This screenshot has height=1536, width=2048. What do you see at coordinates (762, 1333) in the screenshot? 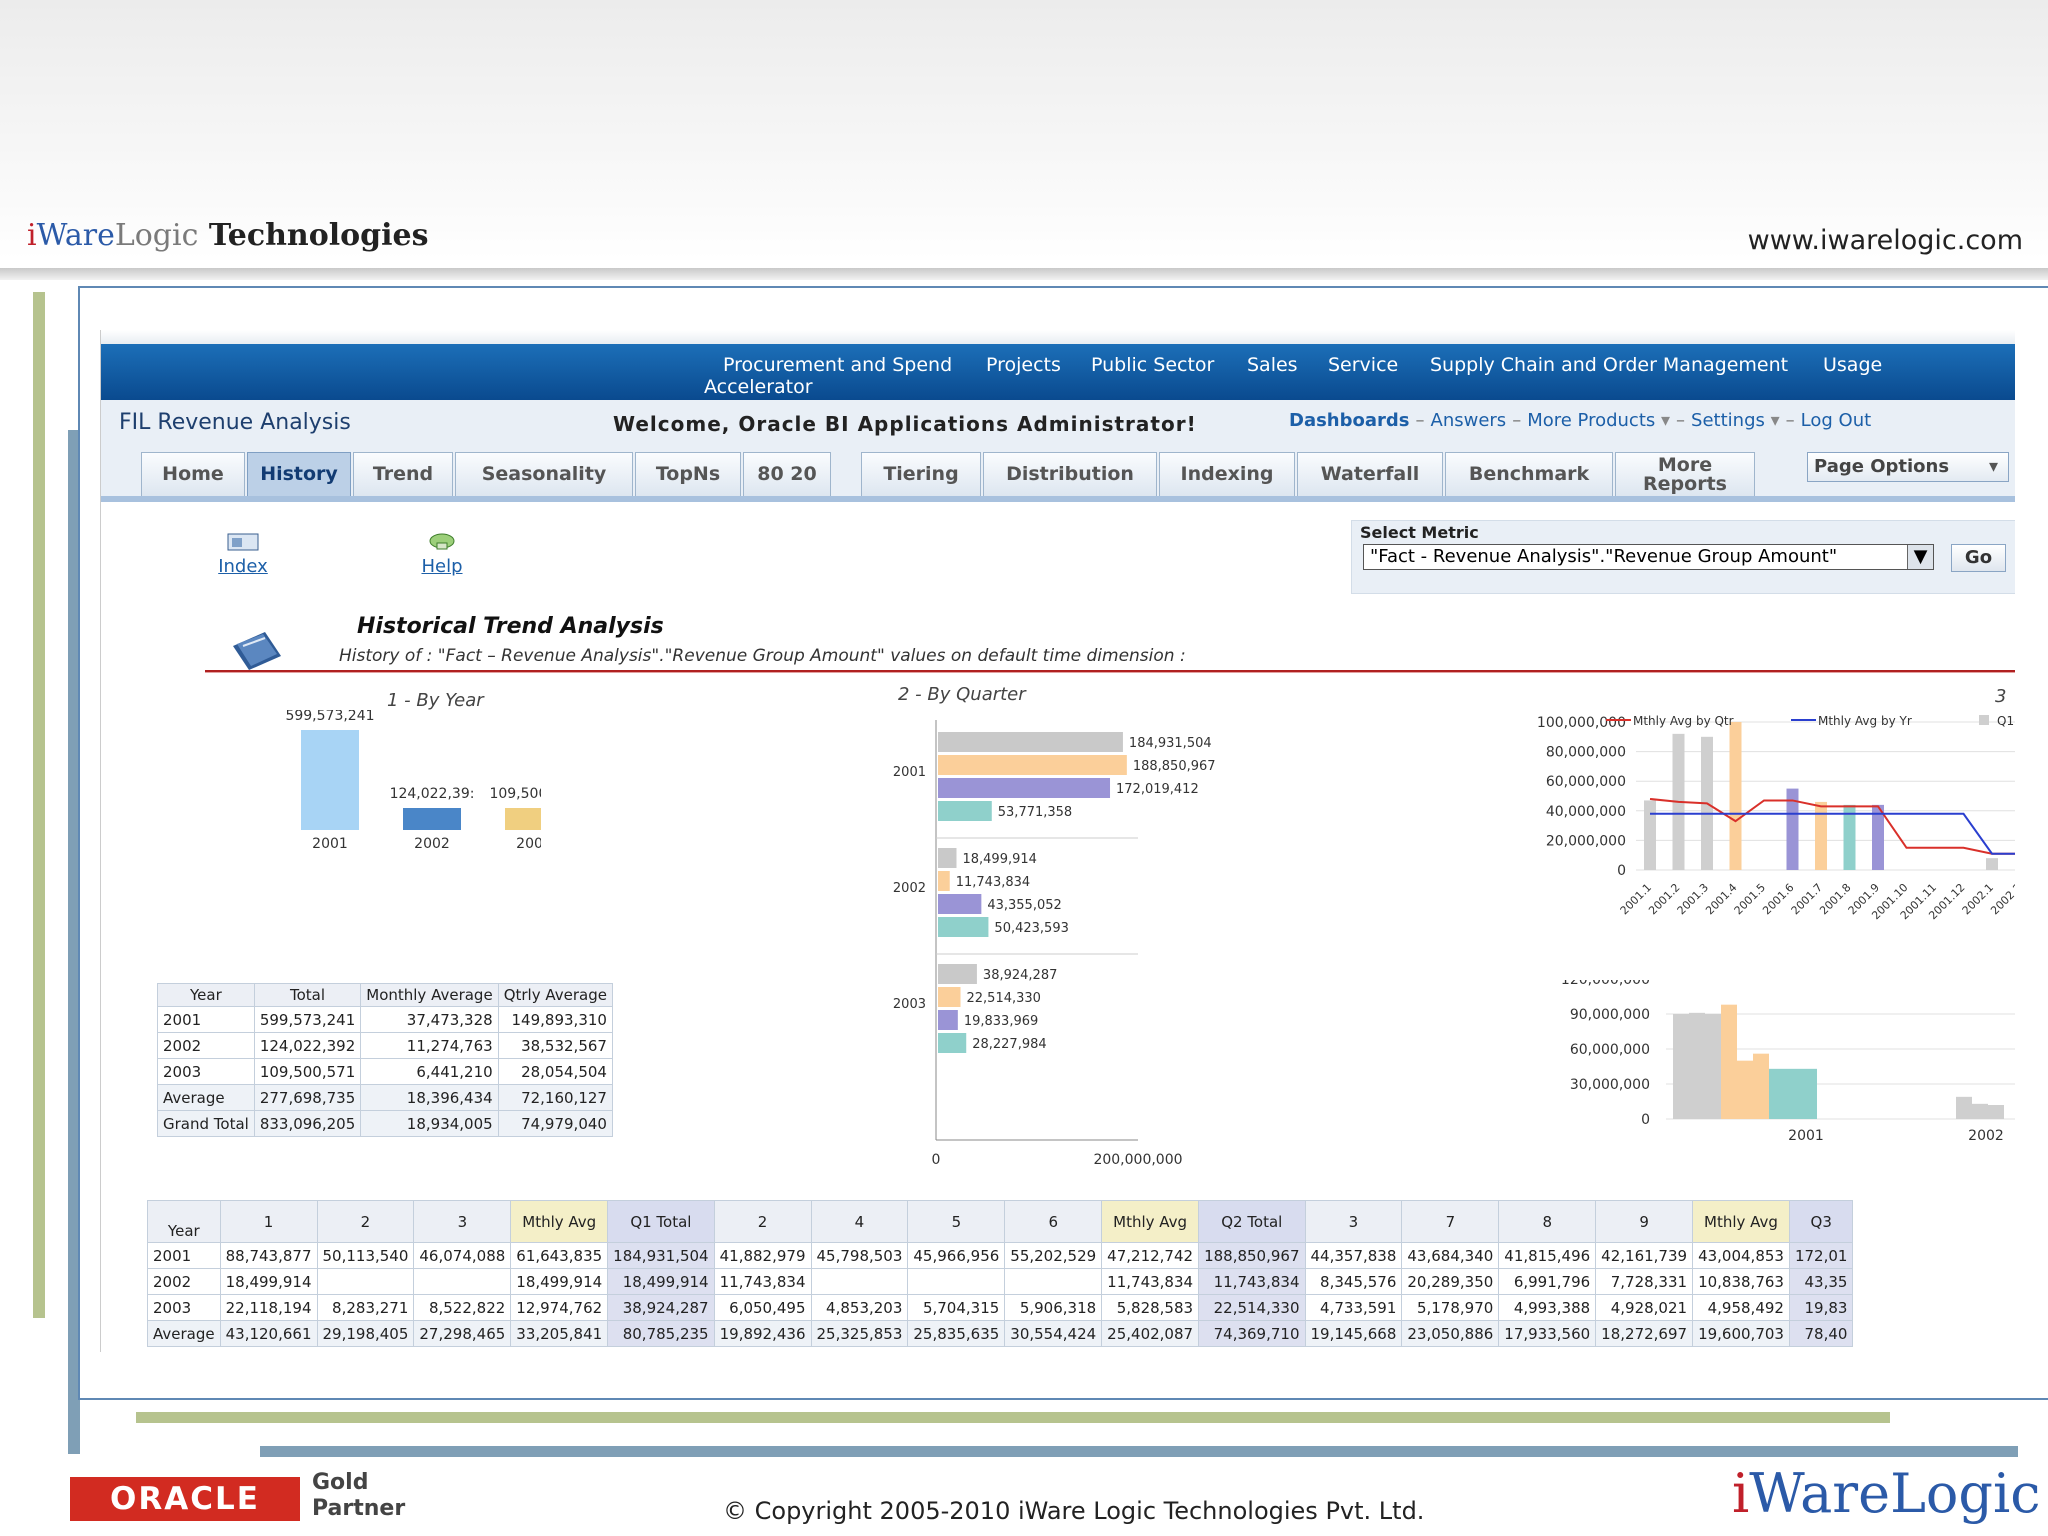
I see `table-cell: 19,892,436` at bounding box center [762, 1333].